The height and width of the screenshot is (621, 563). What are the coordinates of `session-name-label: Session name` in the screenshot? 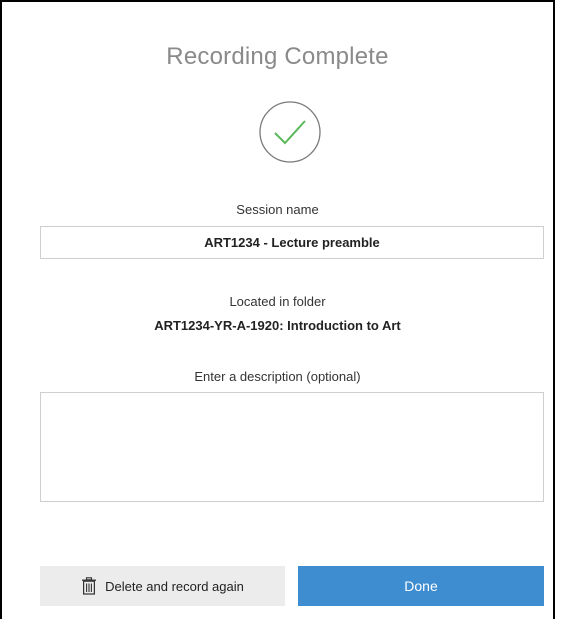 It's located at (277, 209).